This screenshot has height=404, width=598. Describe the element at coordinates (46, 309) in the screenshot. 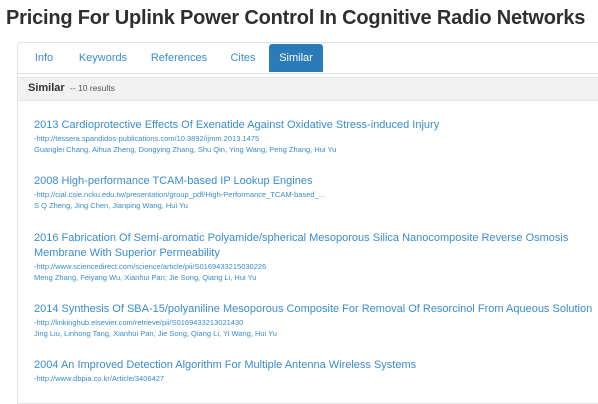

I see `result-year: 2014` at that location.